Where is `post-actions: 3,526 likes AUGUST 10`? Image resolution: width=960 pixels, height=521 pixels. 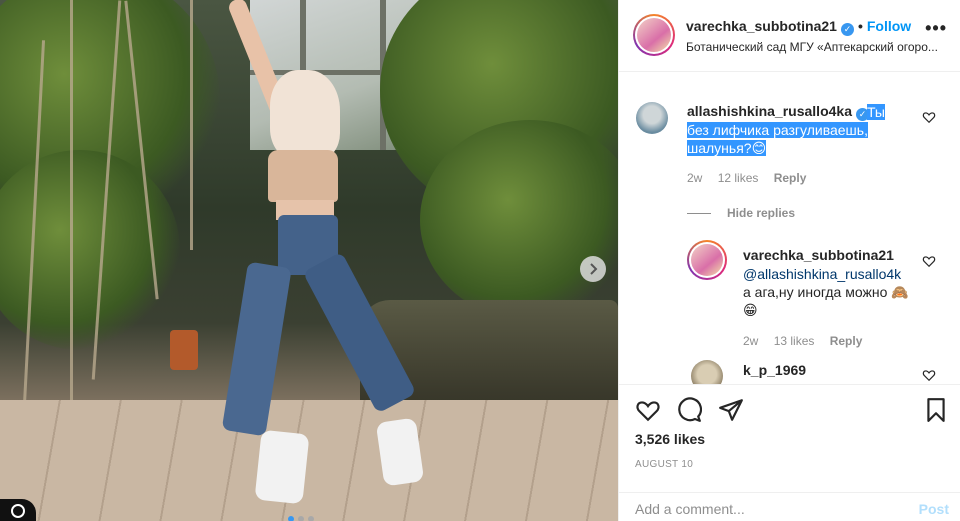
post-actions: 3,526 likes AUGUST 10 is located at coordinates (789, 438).